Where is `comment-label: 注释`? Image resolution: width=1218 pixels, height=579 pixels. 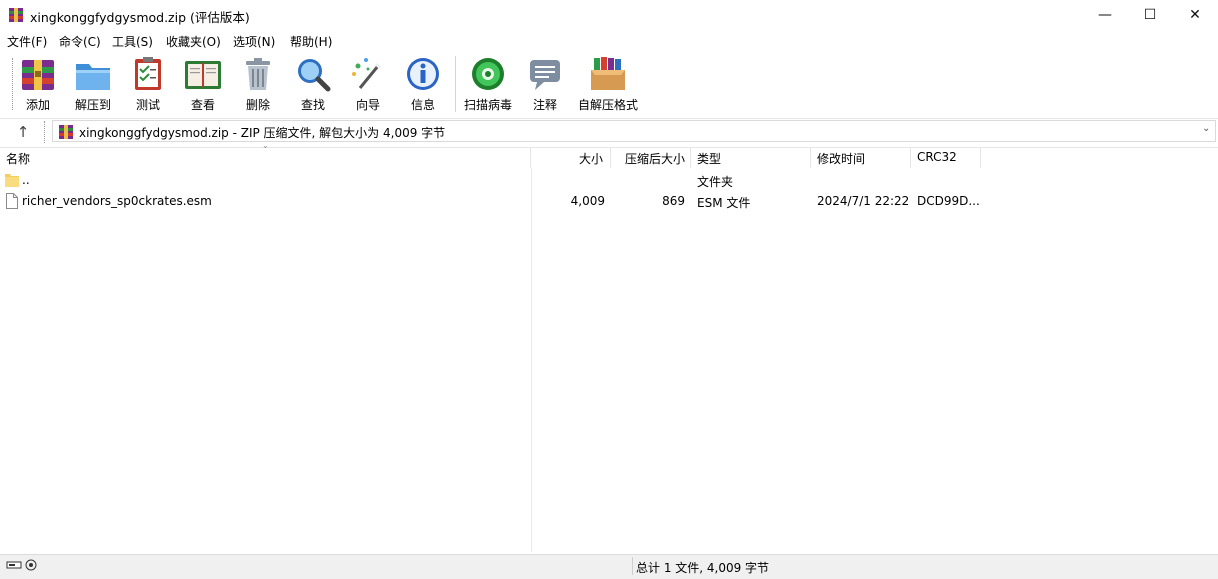 comment-label: 注释 is located at coordinates (544, 105).